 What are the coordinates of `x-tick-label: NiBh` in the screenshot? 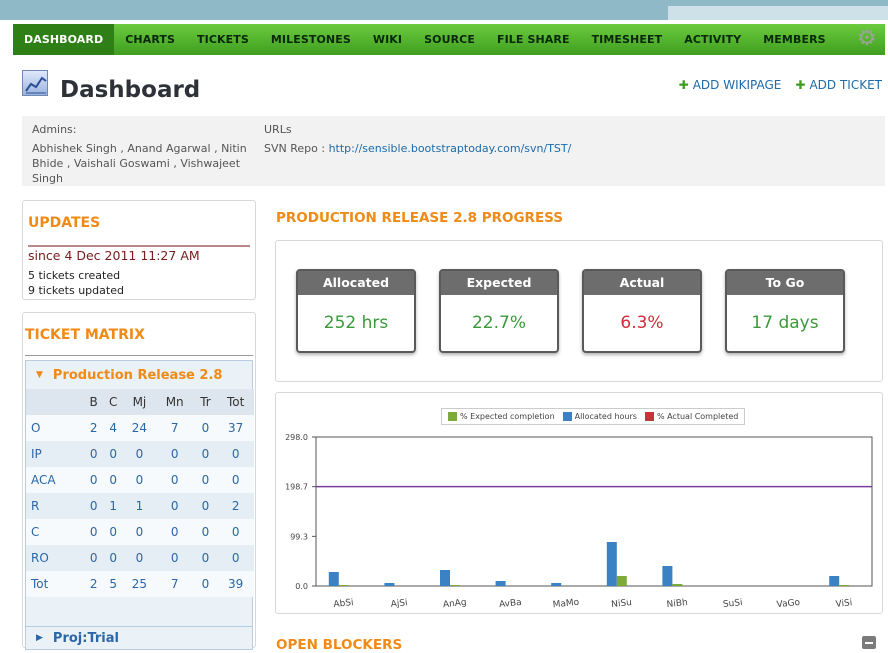 It's located at (677, 604).